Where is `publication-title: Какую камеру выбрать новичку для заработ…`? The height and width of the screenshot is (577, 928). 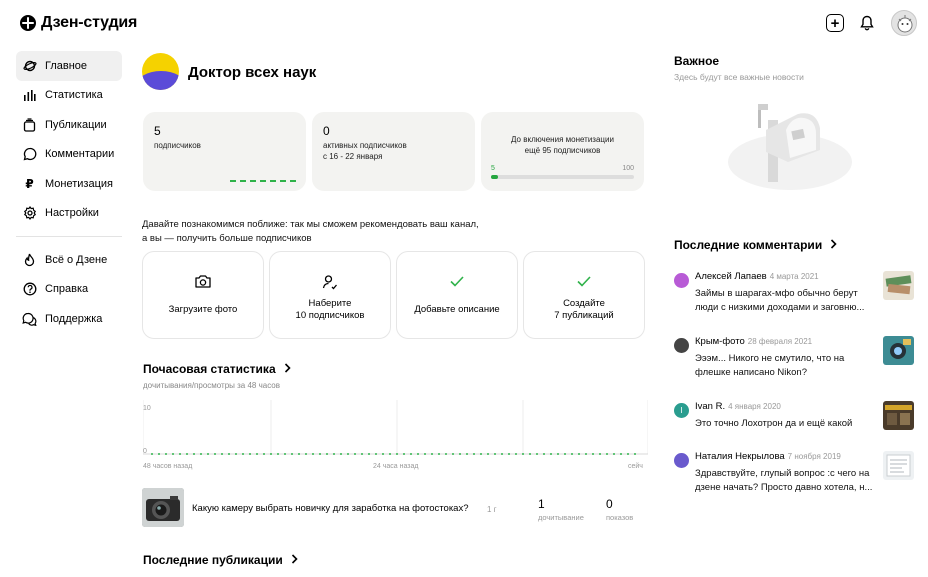 publication-title: Какую камеру выбрать новичку для заработ… is located at coordinates (330, 508).